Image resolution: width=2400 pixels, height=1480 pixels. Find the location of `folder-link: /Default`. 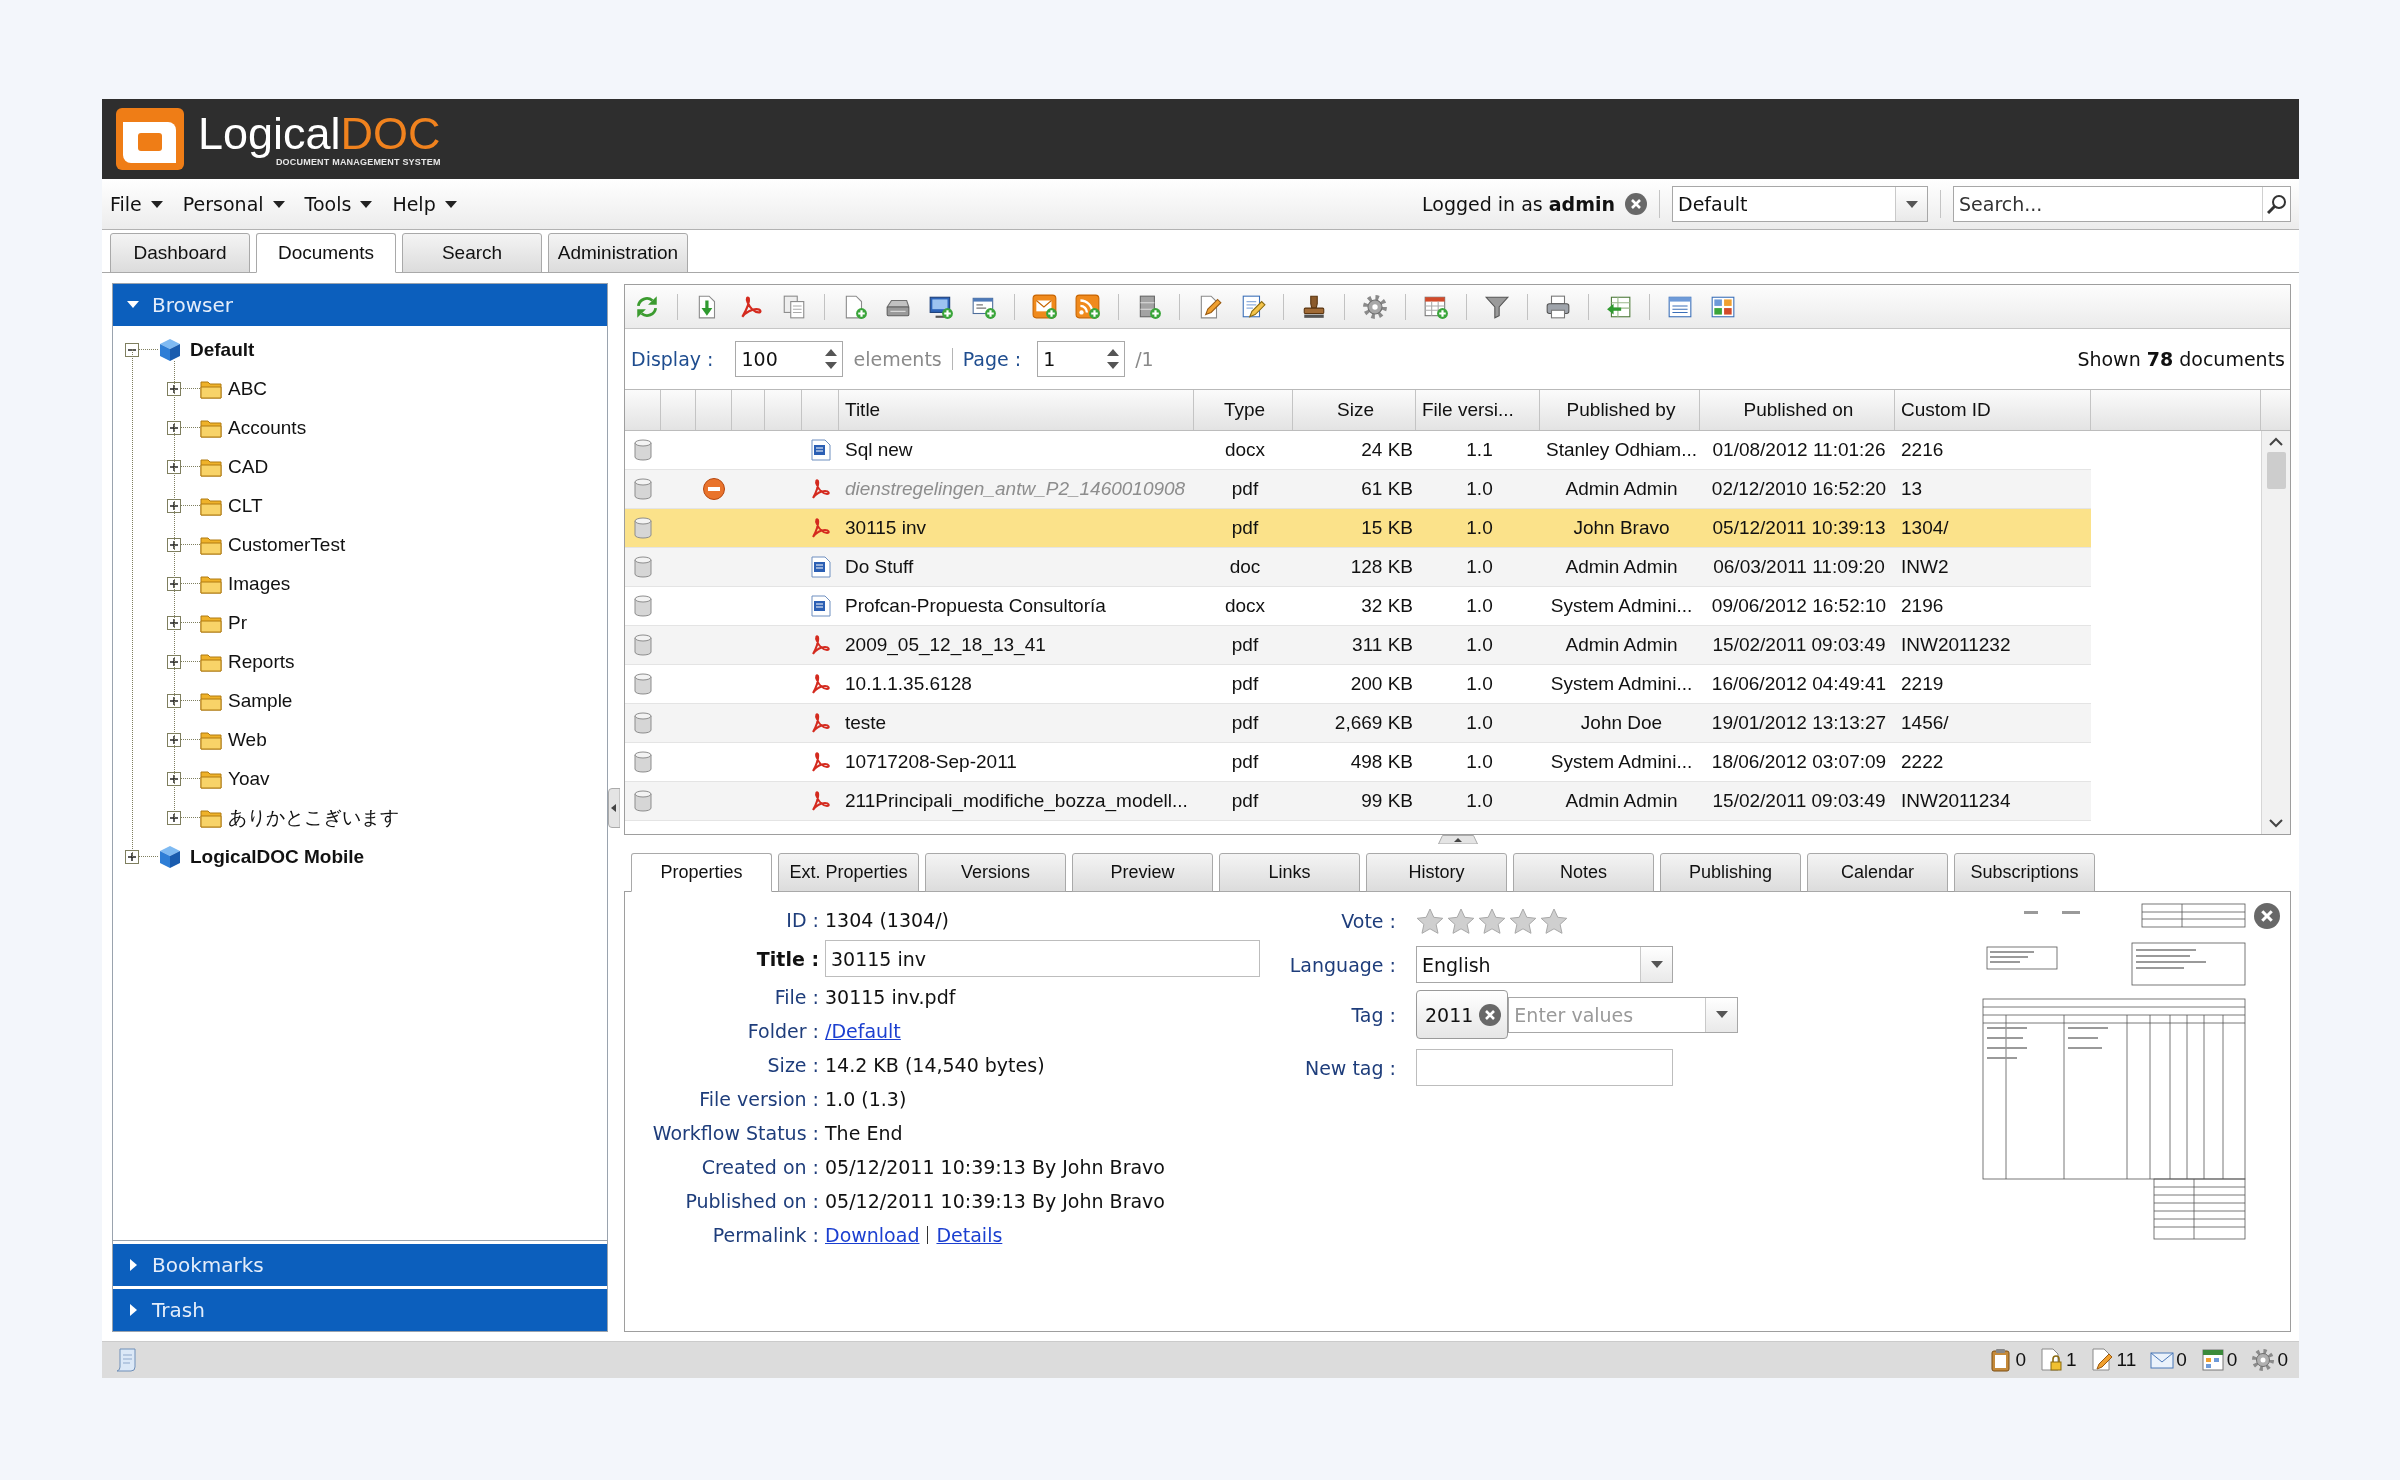

folder-link: /Default is located at coordinates (863, 1031).